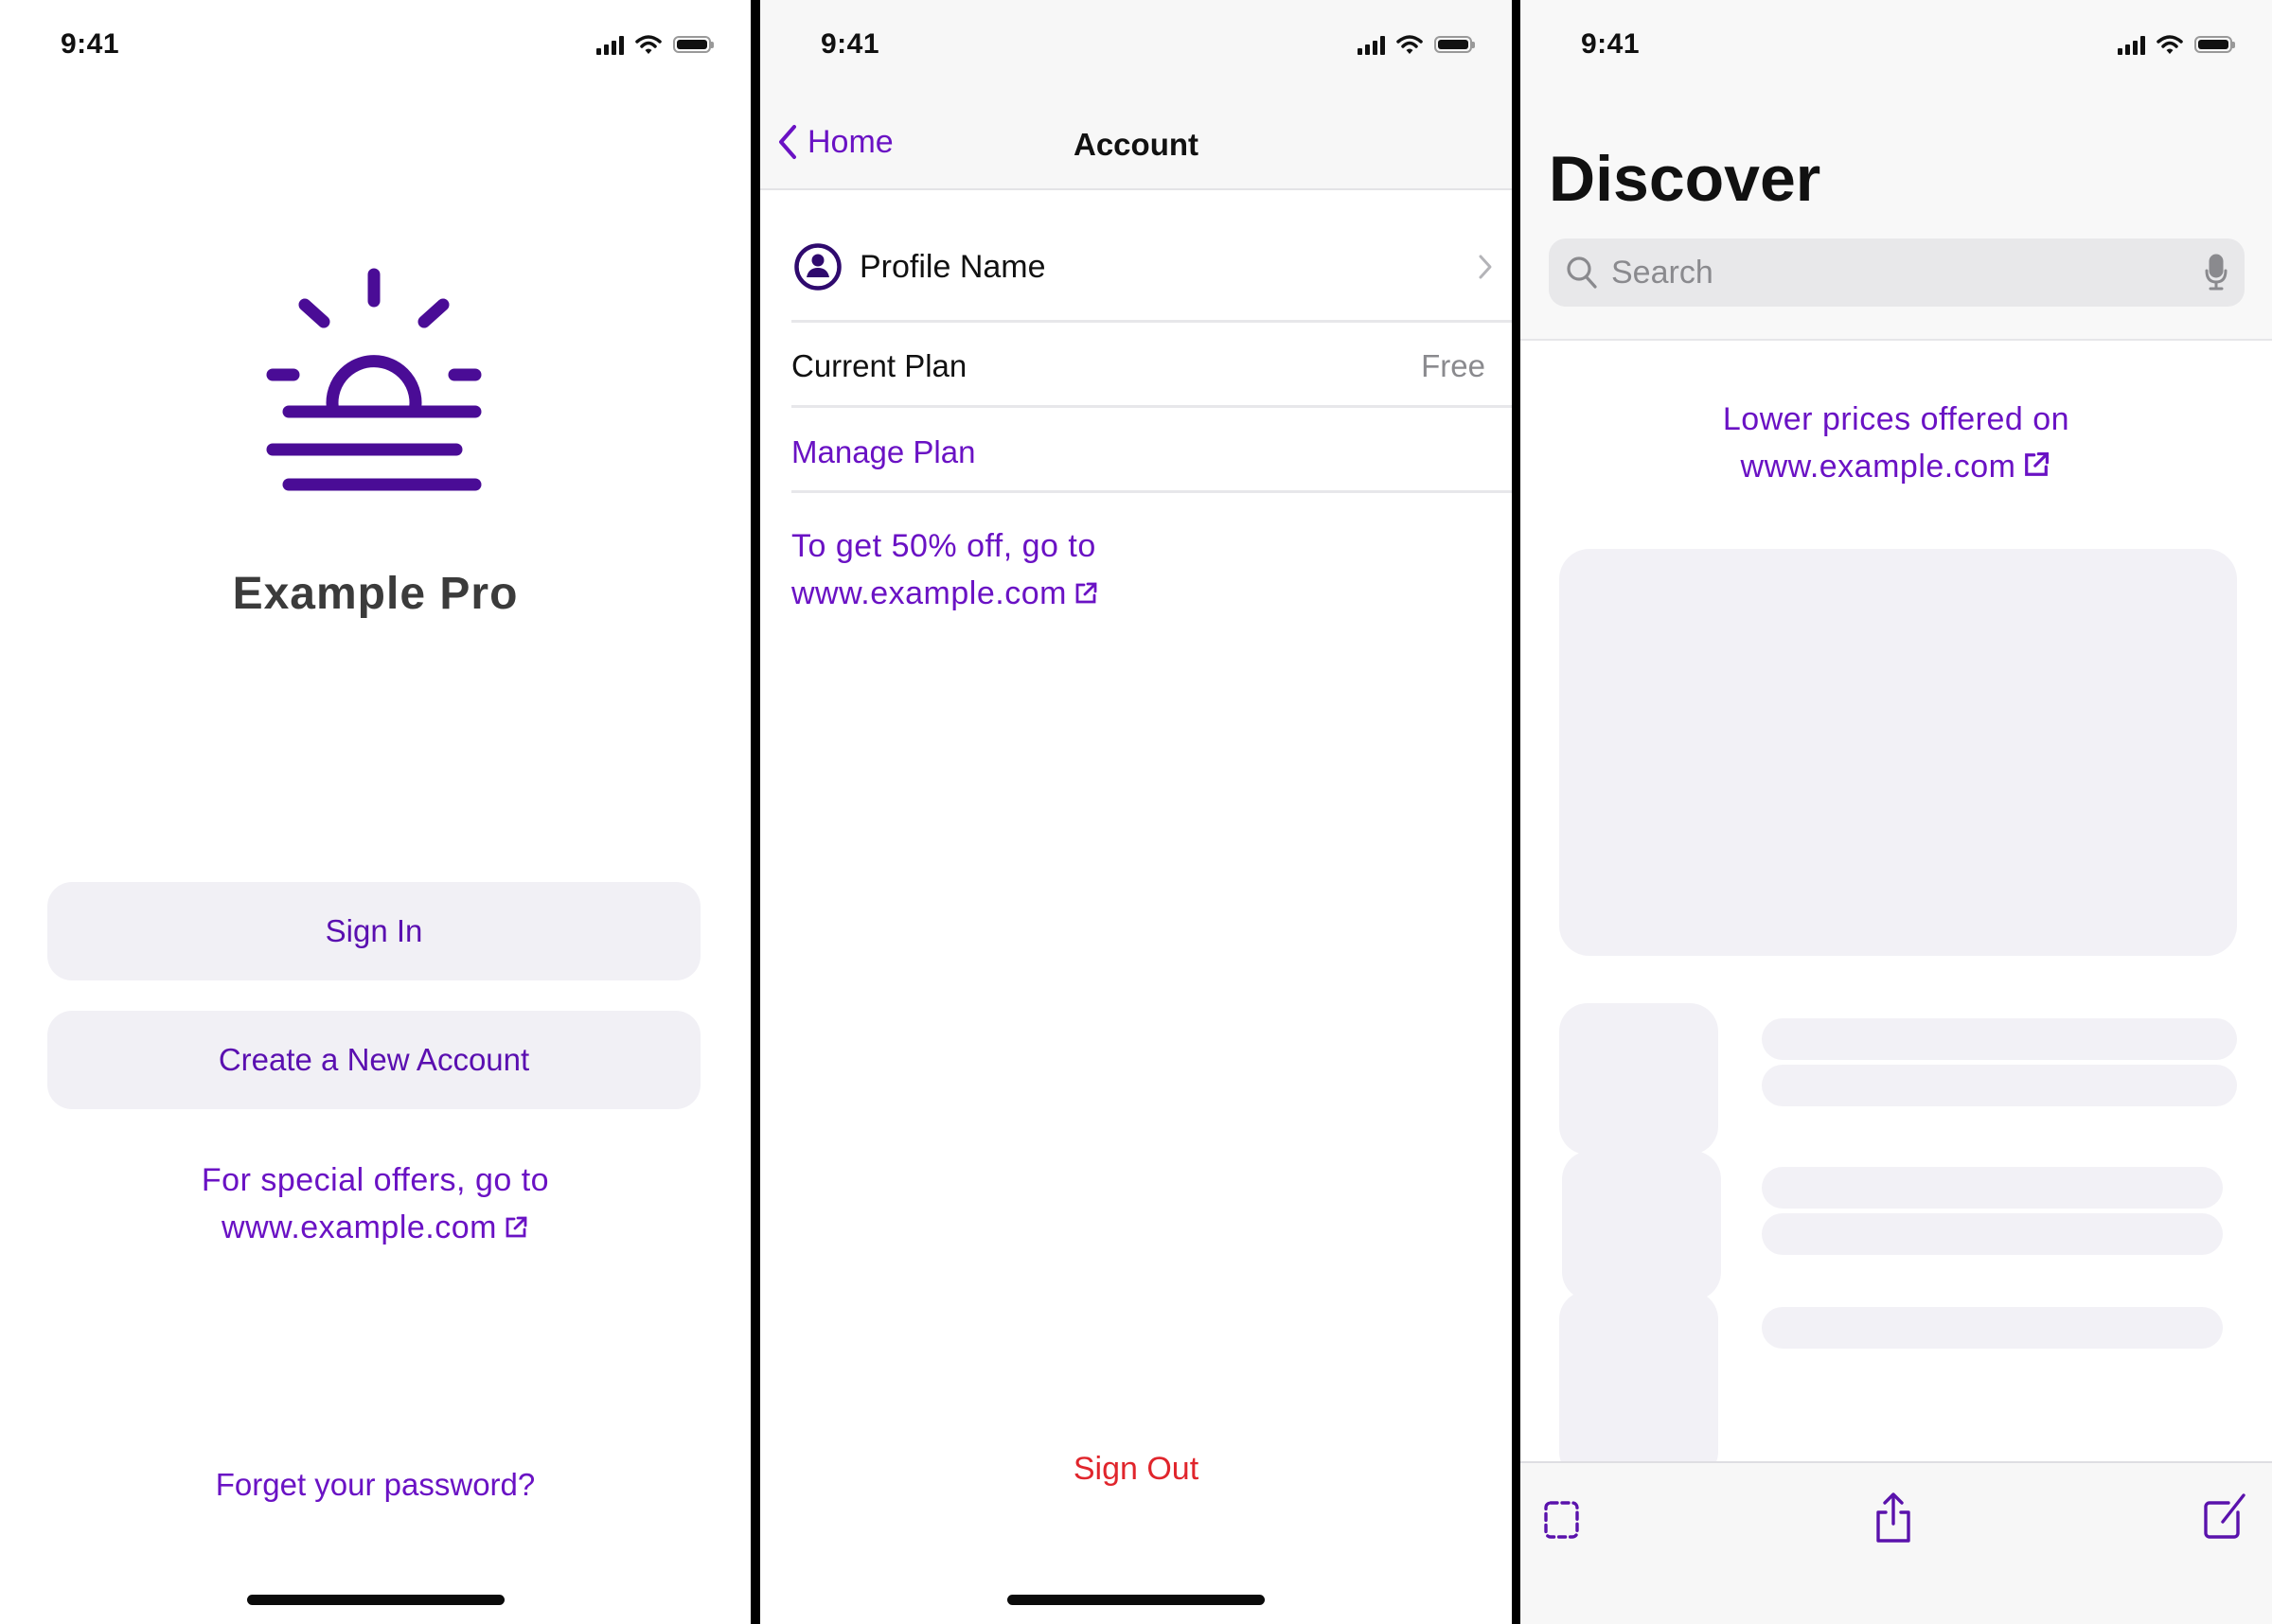  I want to click on chevron-right-icon, so click(1485, 267).